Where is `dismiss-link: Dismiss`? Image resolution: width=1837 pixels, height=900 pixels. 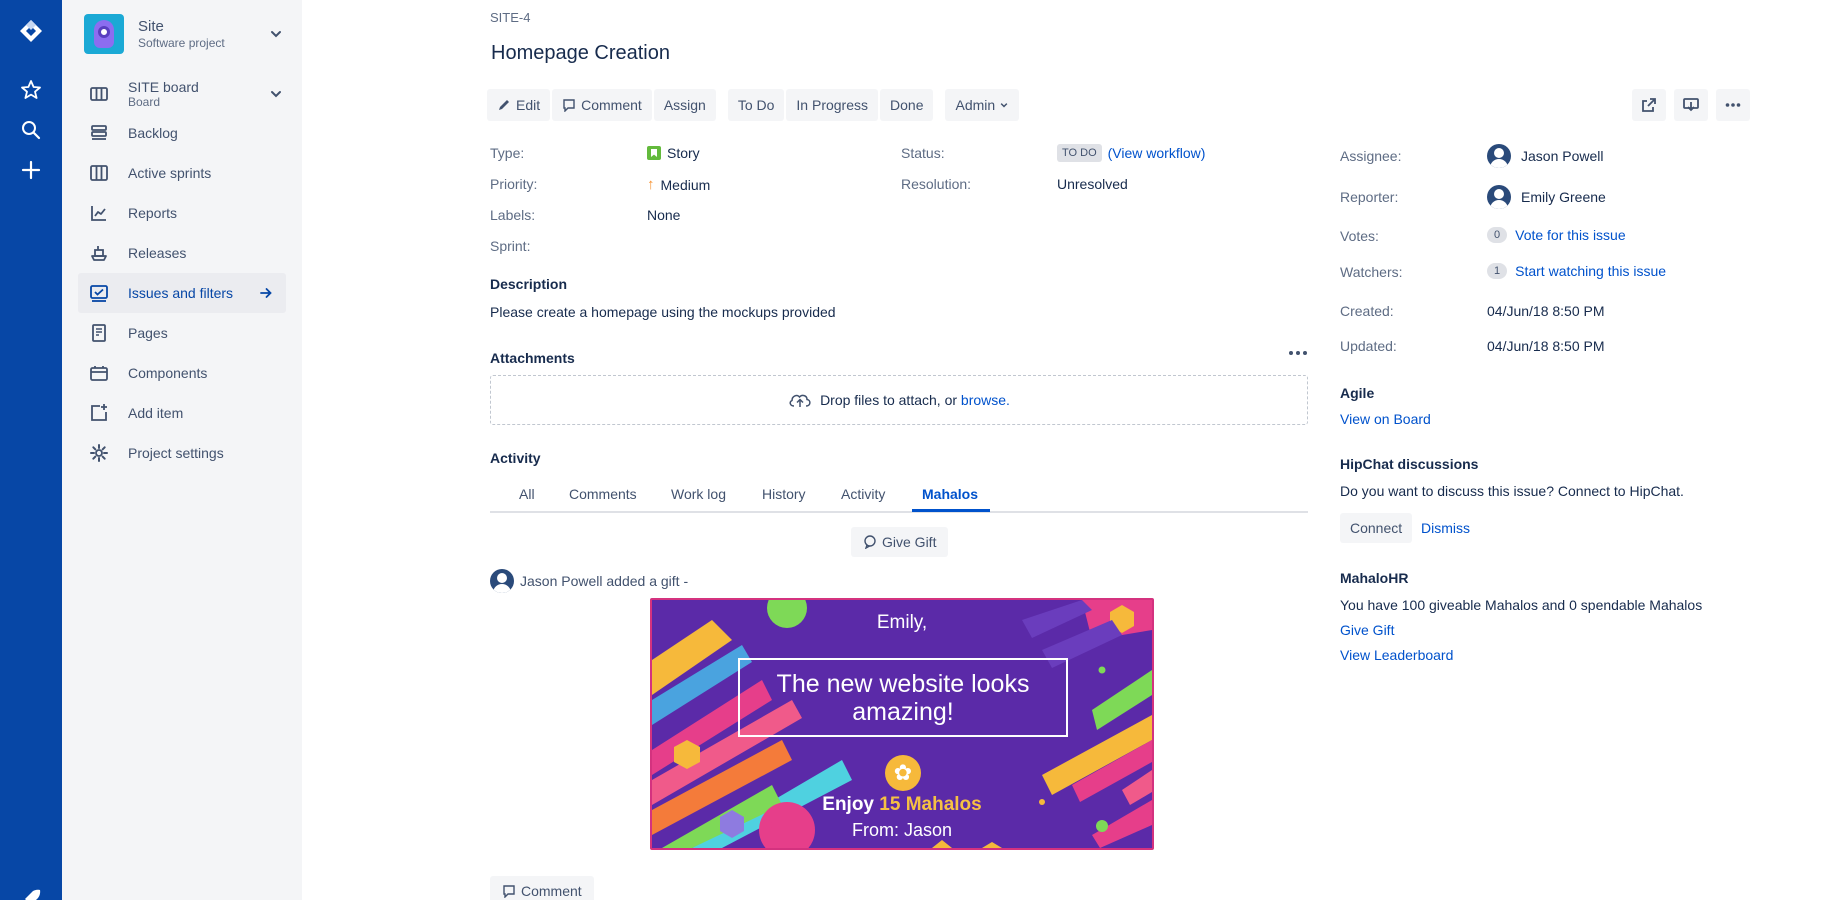
dismiss-link: Dismiss is located at coordinates (1445, 528).